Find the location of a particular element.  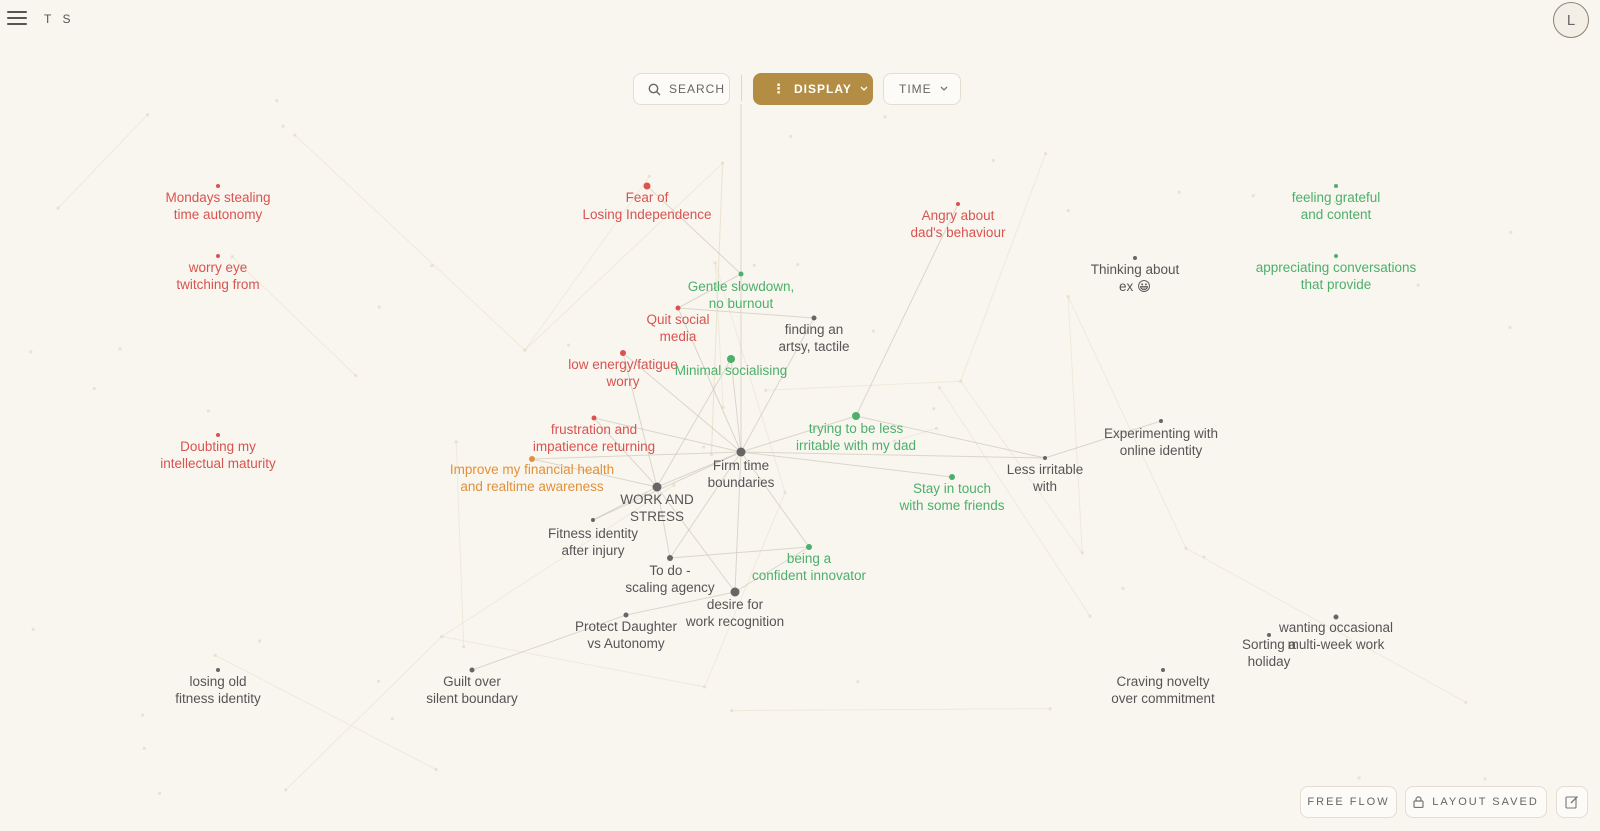

node-label-losing-fitness: losing old fitness identity is located at coordinates (218, 690).